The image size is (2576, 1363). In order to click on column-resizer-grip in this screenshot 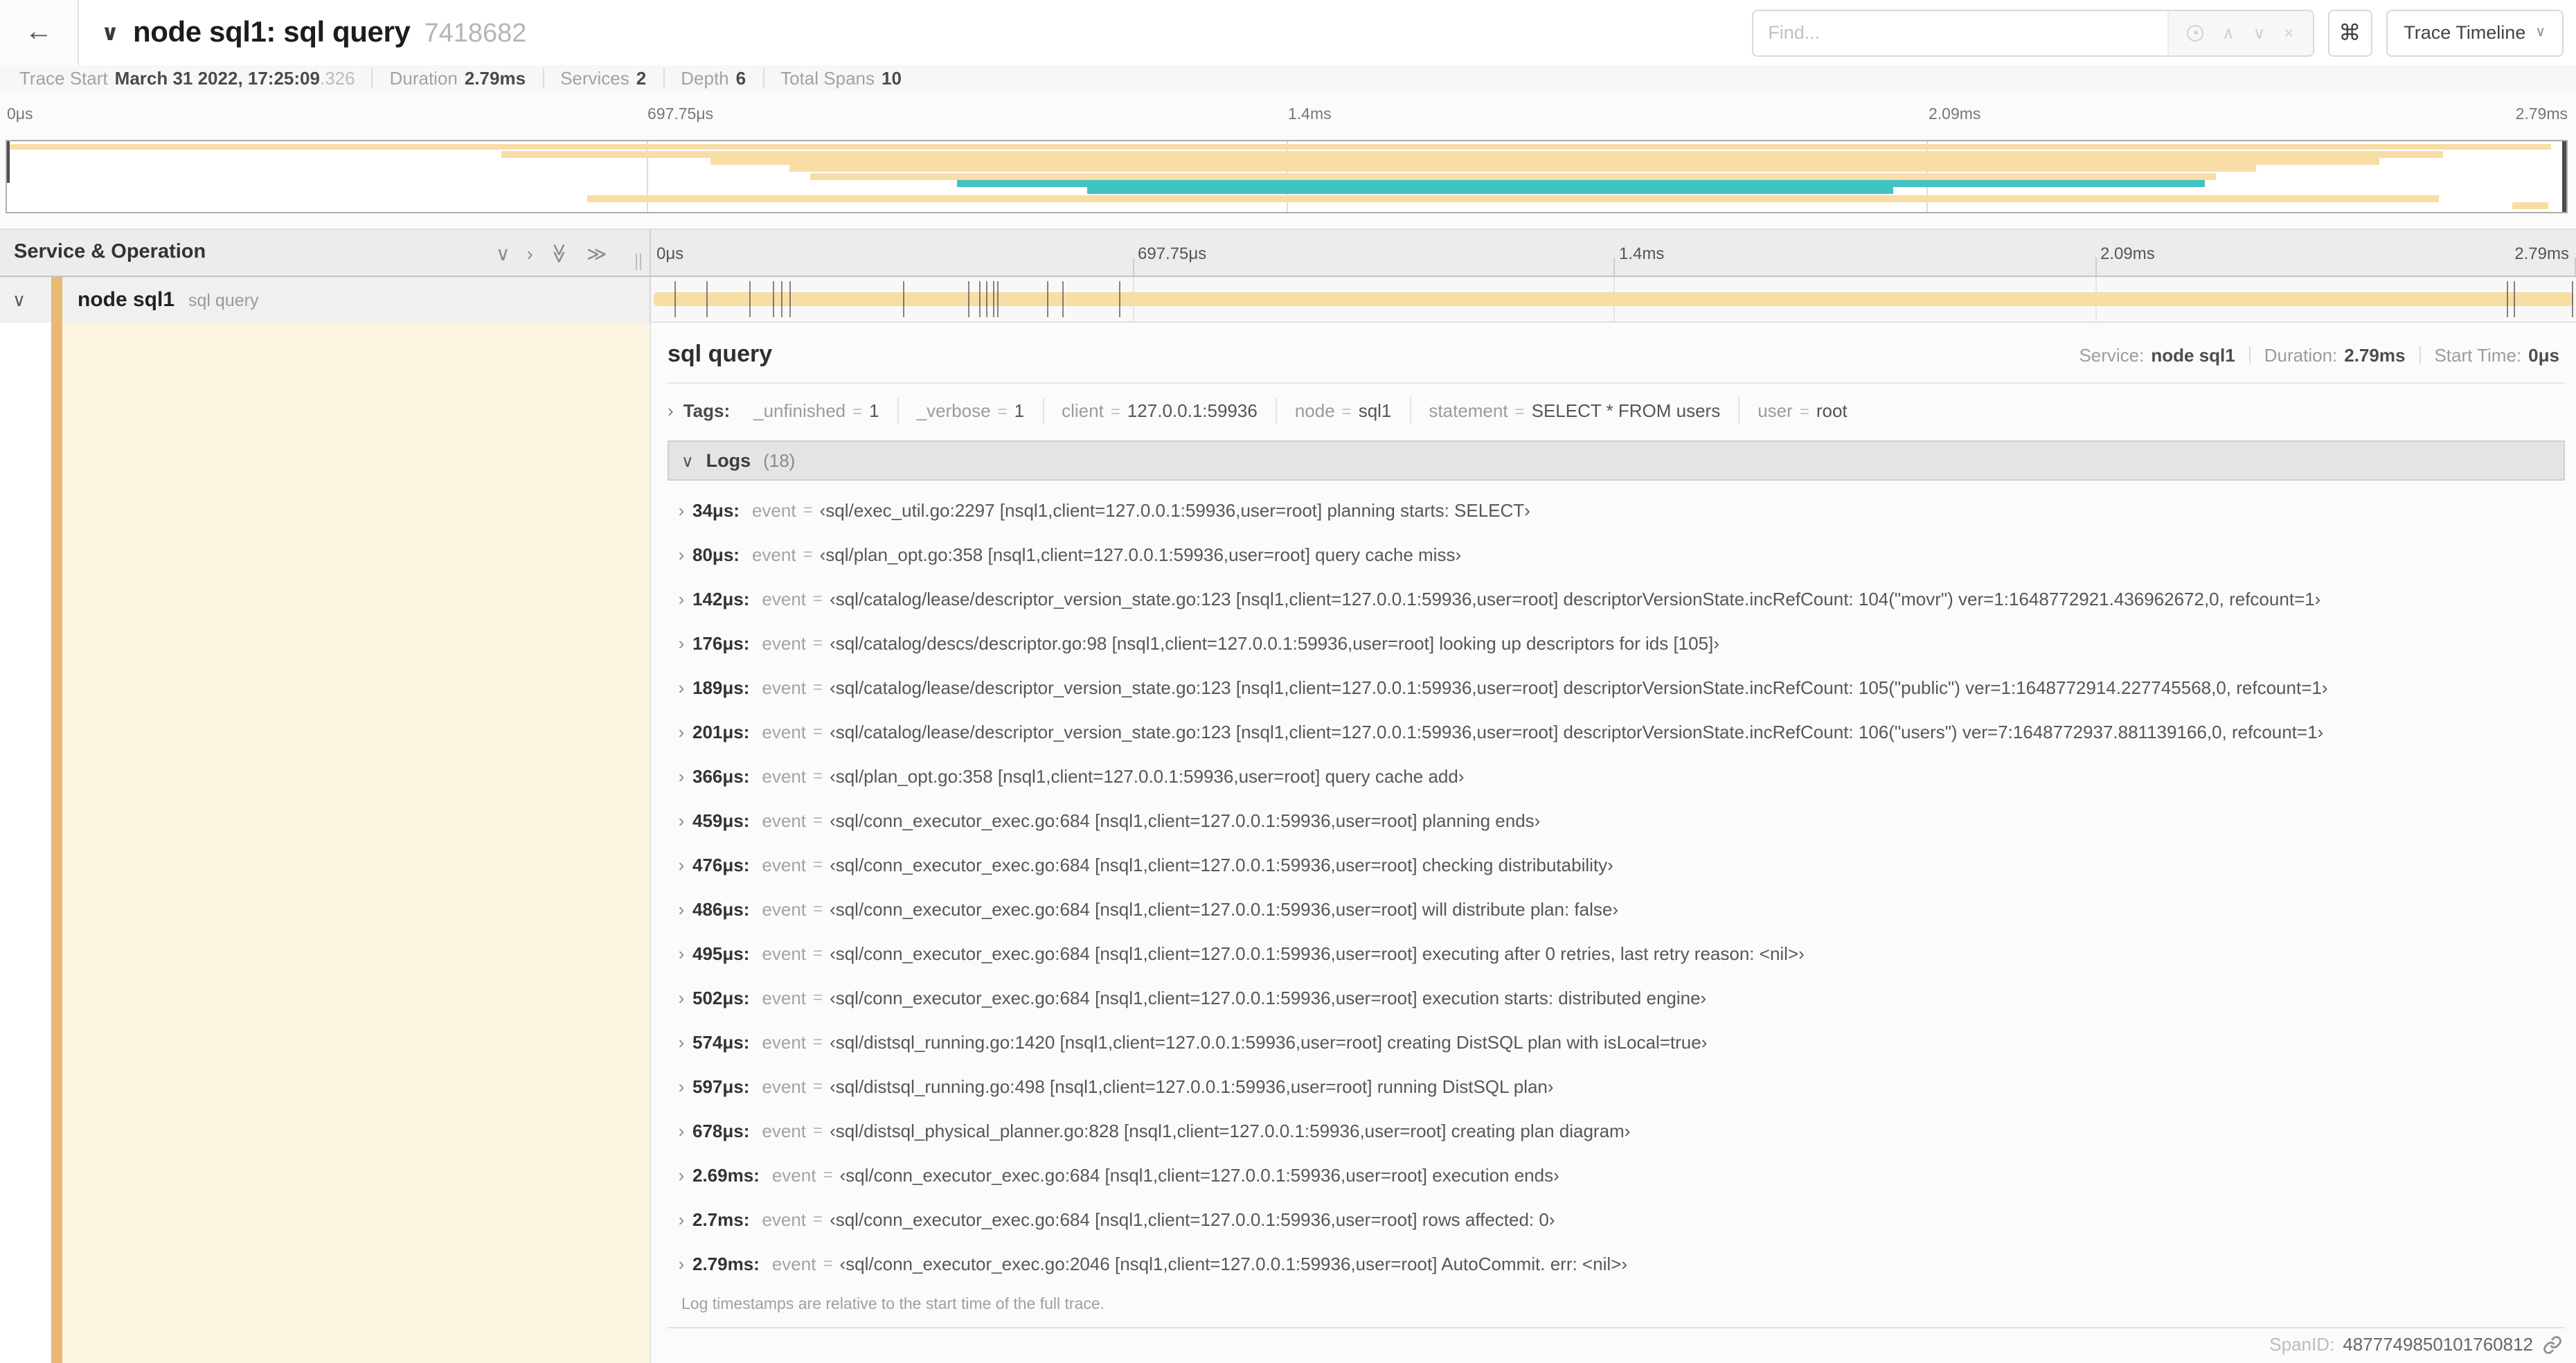, I will do `click(638, 261)`.